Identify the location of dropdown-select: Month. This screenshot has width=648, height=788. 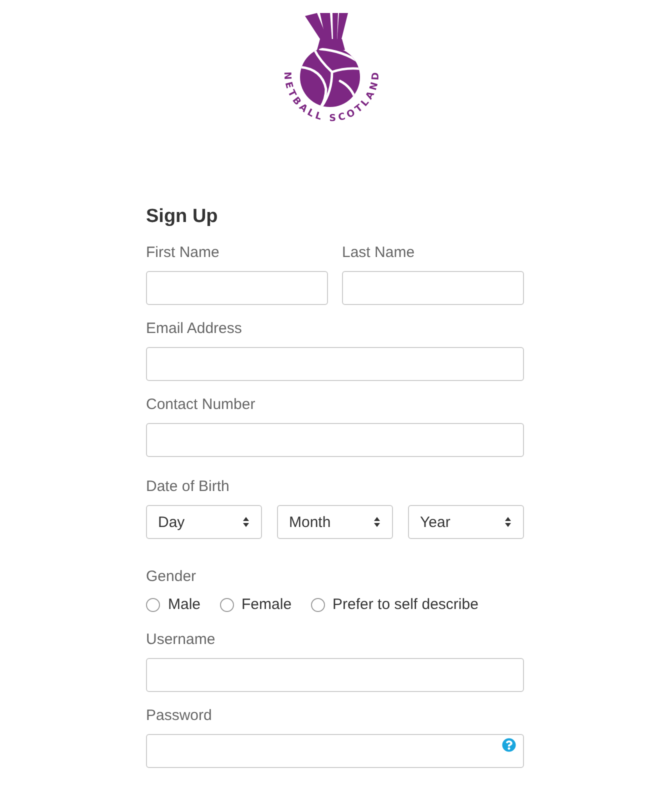
(335, 522).